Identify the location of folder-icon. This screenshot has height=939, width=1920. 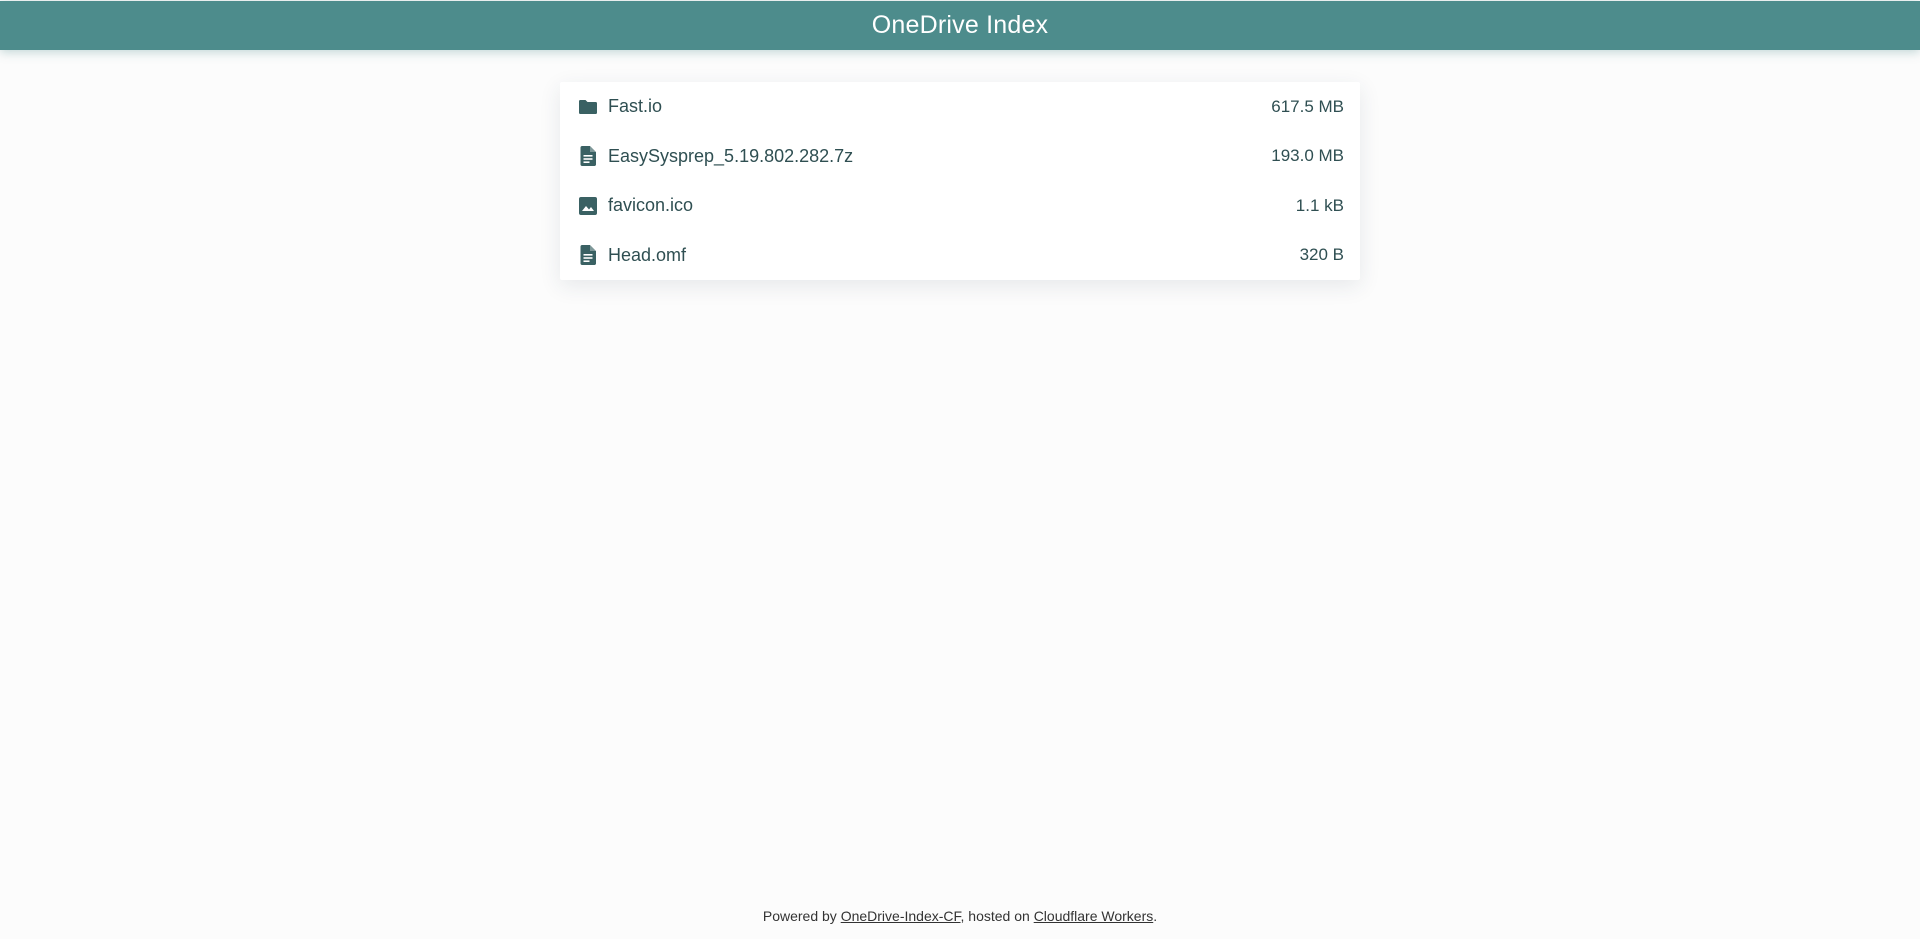
(588, 107).